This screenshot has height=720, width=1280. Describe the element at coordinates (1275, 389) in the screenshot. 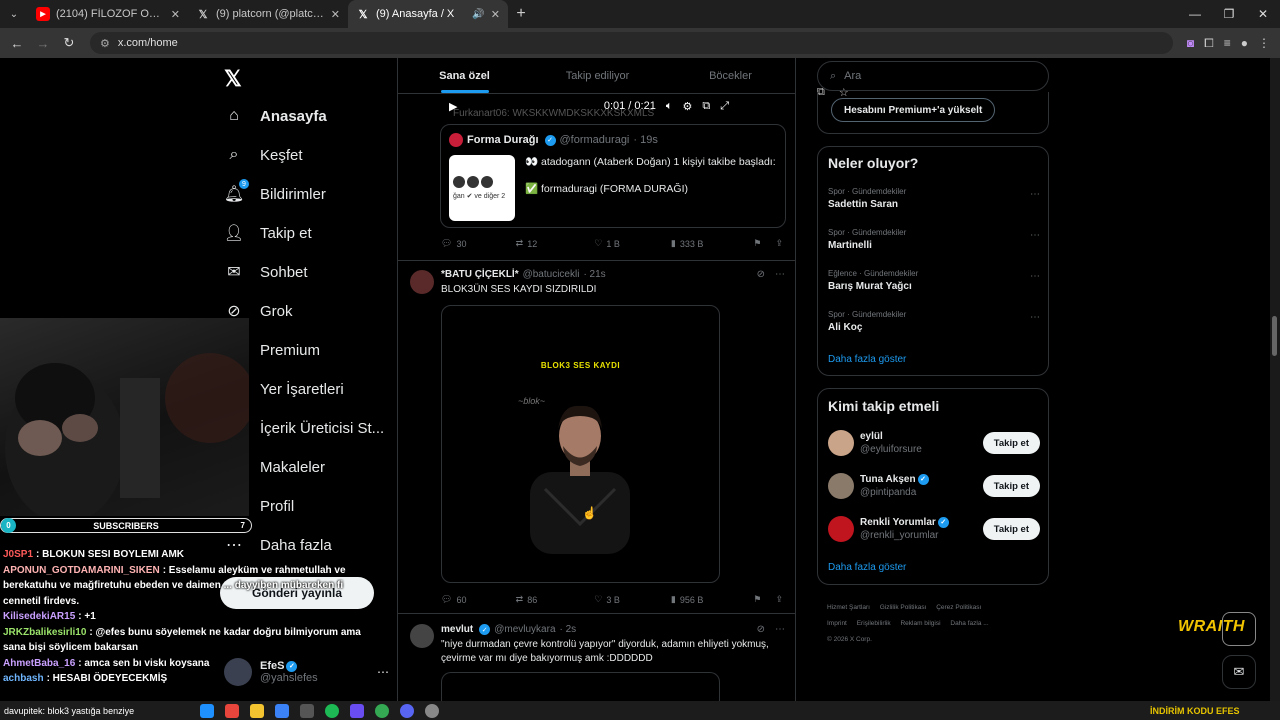

I see `page-scrollbar` at that location.